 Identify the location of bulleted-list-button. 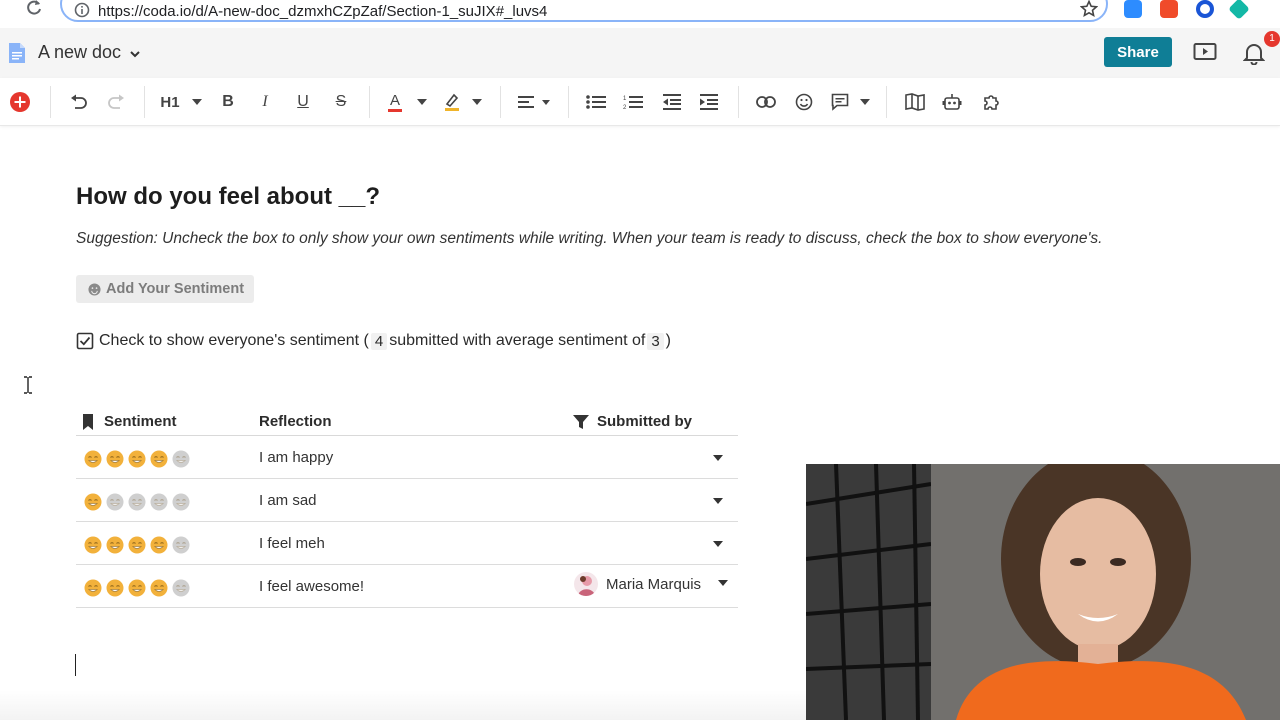
(596, 102).